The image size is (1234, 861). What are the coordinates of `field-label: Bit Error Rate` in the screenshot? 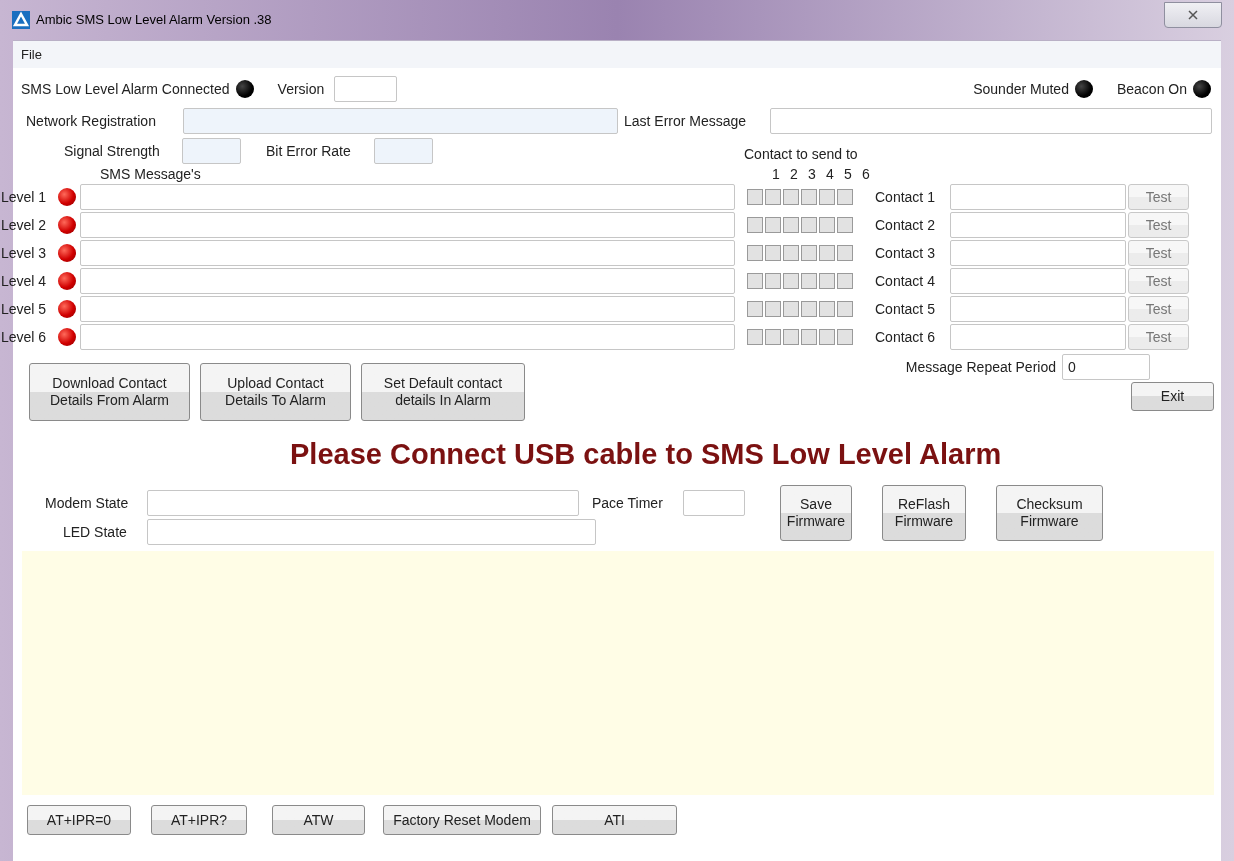 It's located at (309, 151).